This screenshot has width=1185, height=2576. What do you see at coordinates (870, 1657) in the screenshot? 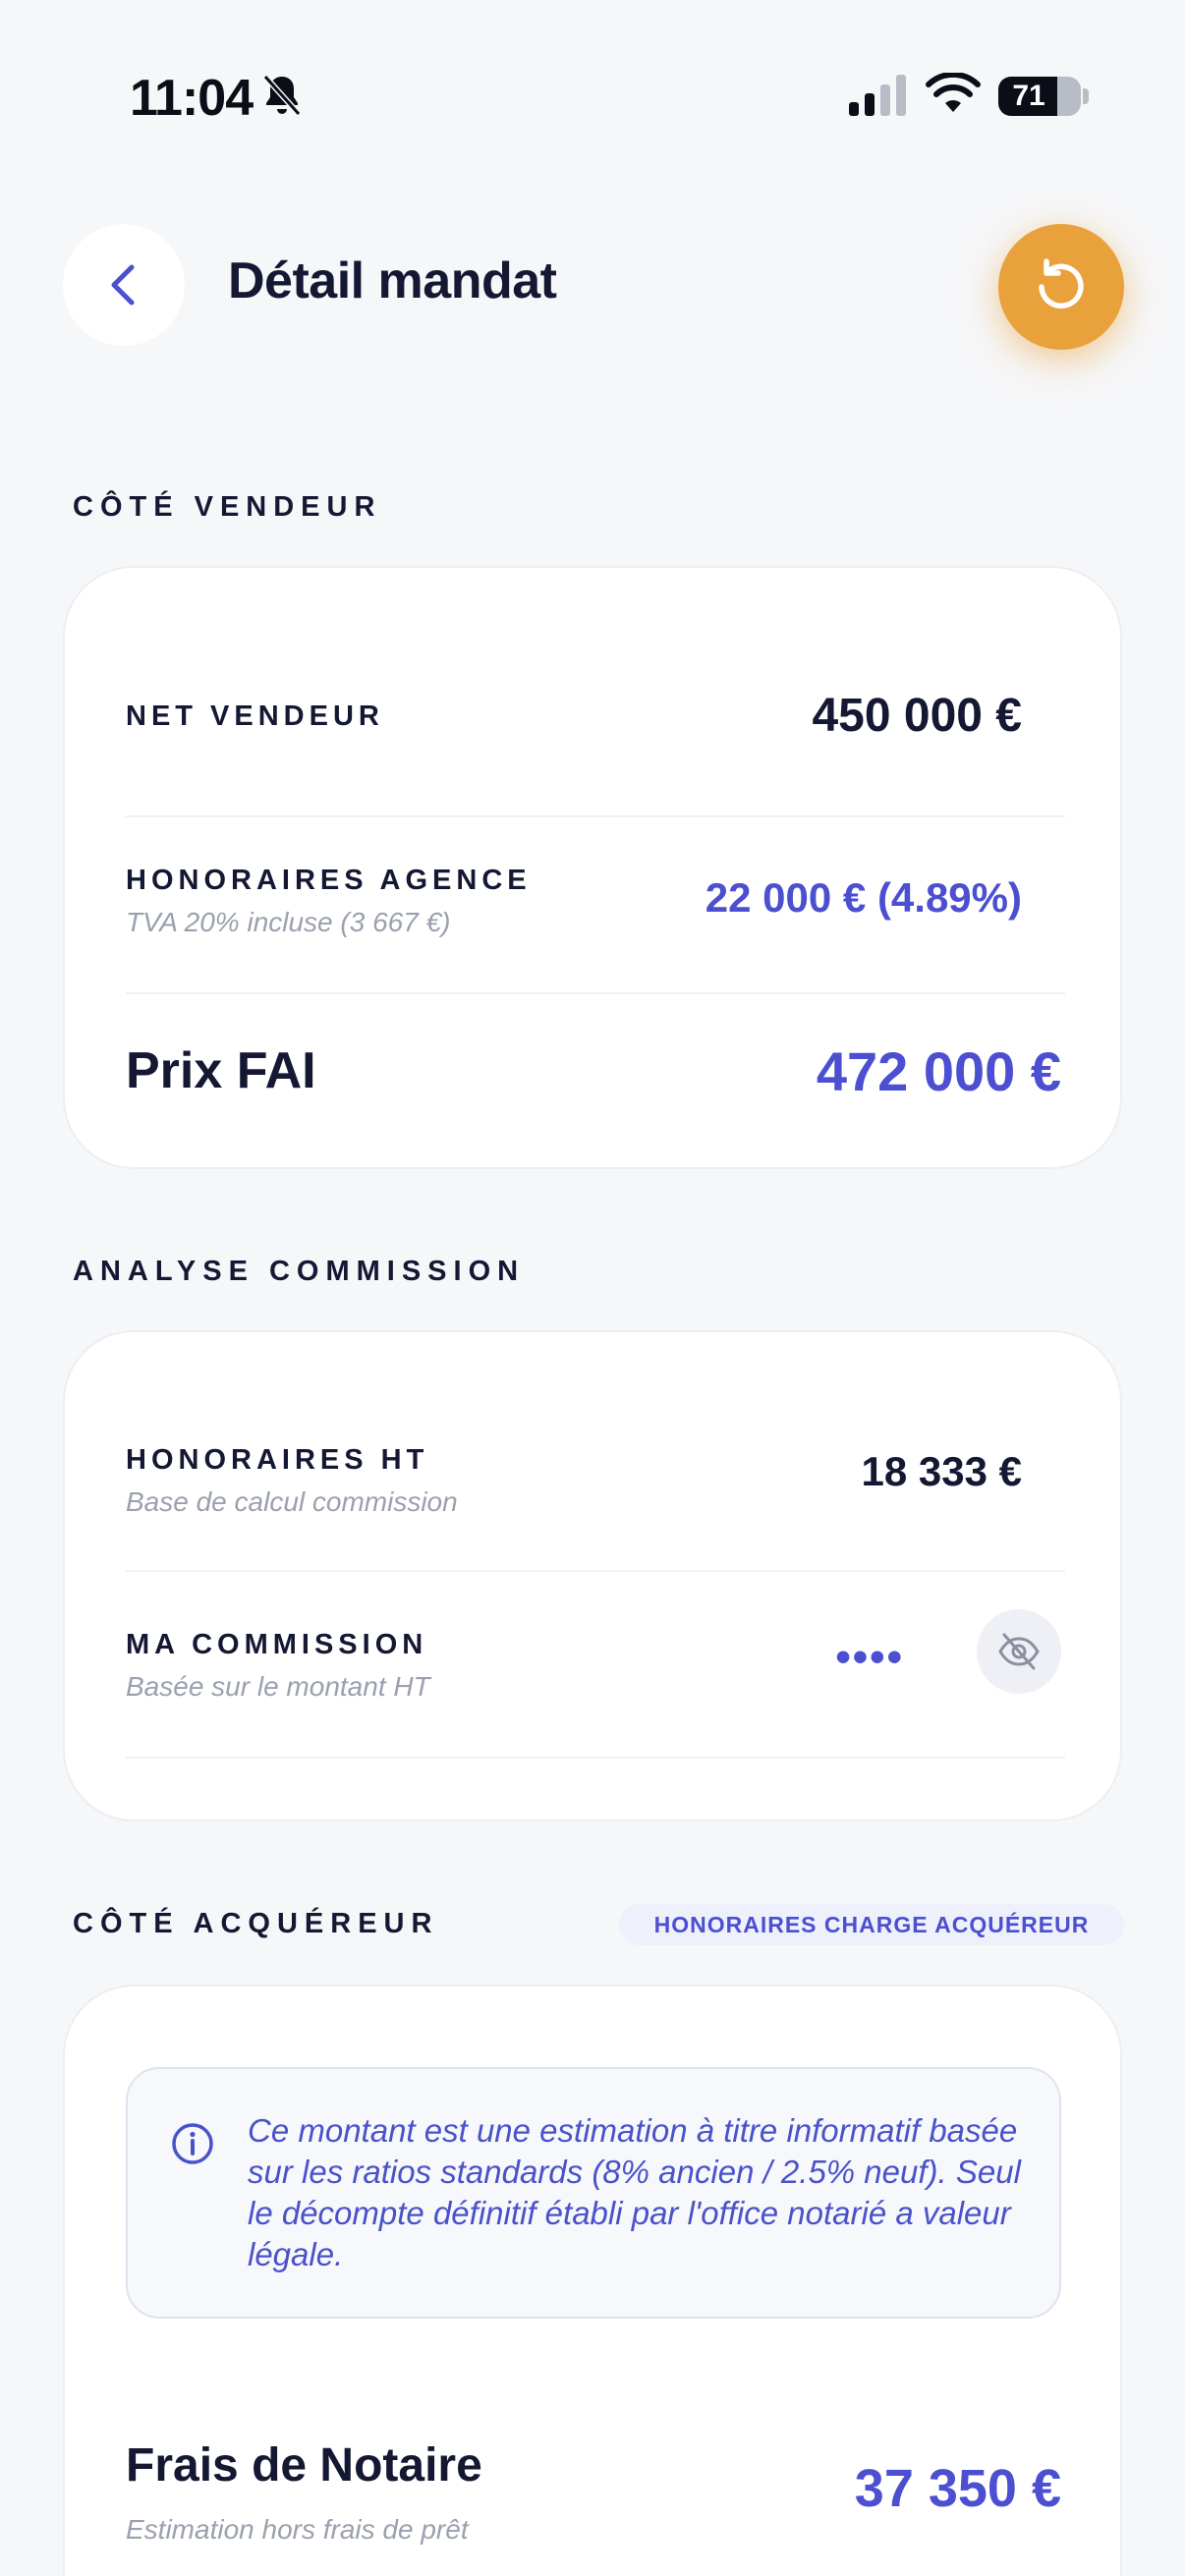
I see `my-commission-masked-value: ••••` at bounding box center [870, 1657].